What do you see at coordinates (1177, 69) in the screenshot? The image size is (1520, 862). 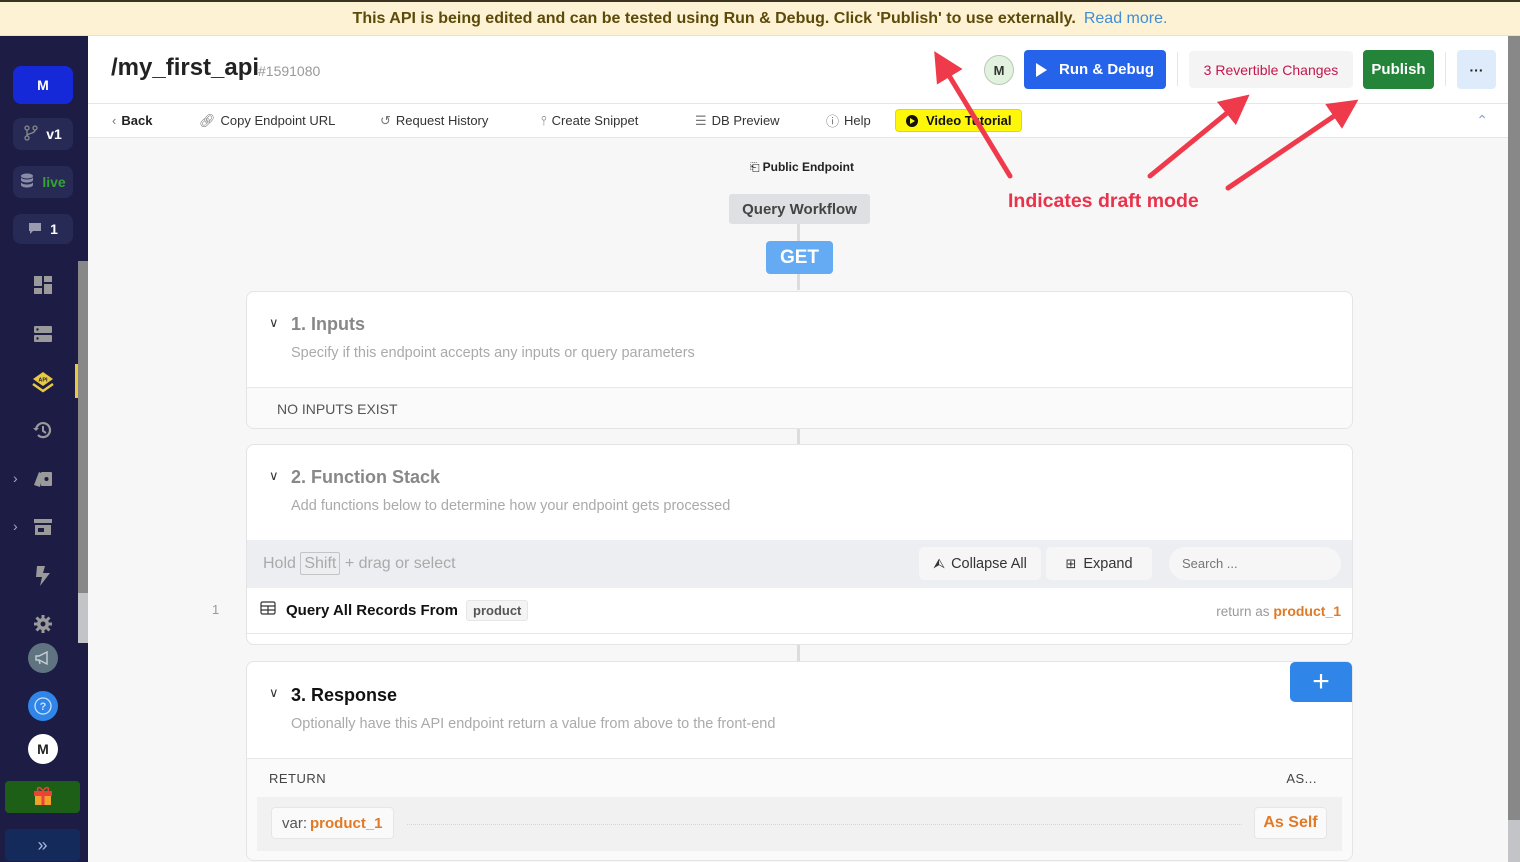 I see `divider` at bounding box center [1177, 69].